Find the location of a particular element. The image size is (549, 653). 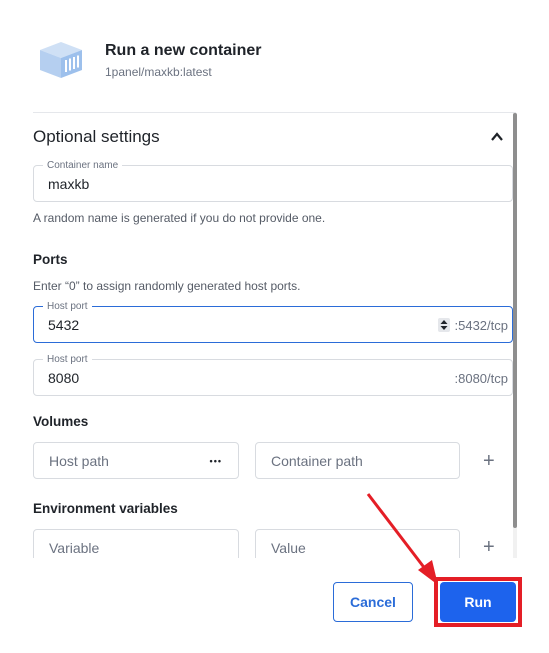

run-button-highlight is located at coordinates (478, 602).